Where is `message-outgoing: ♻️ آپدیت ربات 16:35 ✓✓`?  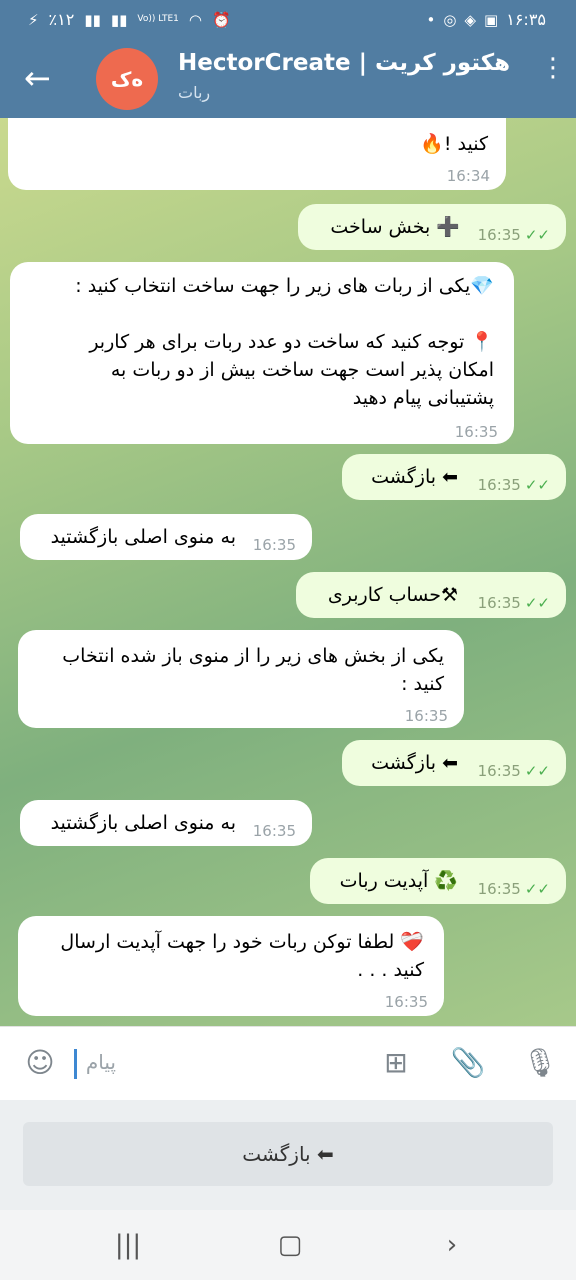 message-outgoing: ♻️ آپدیت ربات 16:35 ✓✓ is located at coordinates (438, 881).